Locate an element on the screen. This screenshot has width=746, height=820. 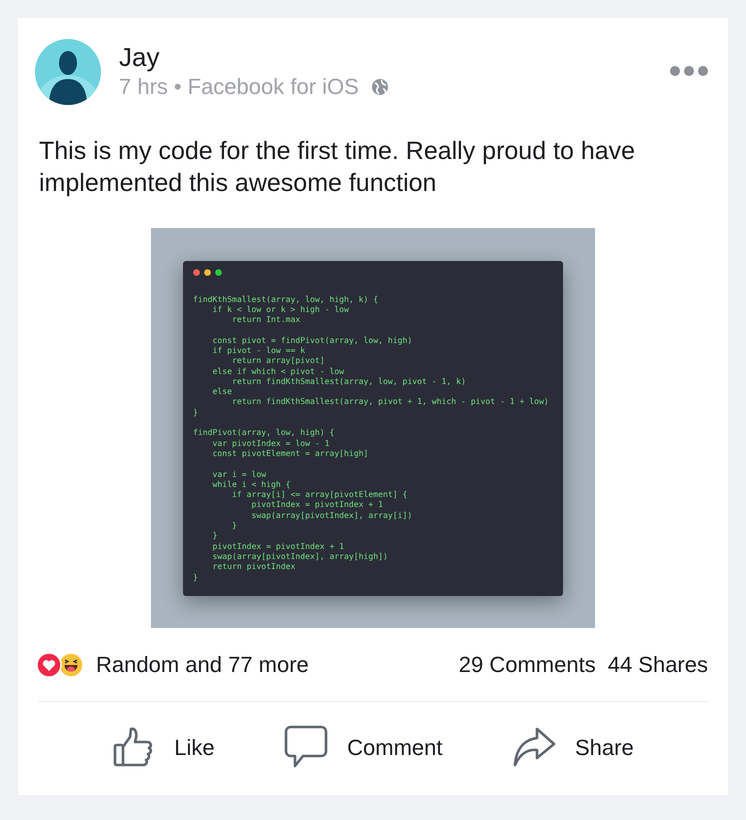
share-button: Share is located at coordinates (572, 747).